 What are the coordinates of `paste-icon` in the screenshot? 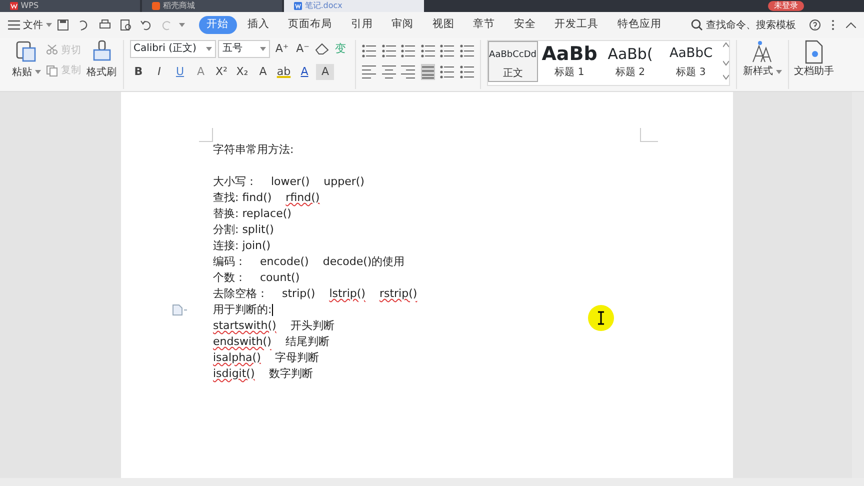 It's located at (26, 51).